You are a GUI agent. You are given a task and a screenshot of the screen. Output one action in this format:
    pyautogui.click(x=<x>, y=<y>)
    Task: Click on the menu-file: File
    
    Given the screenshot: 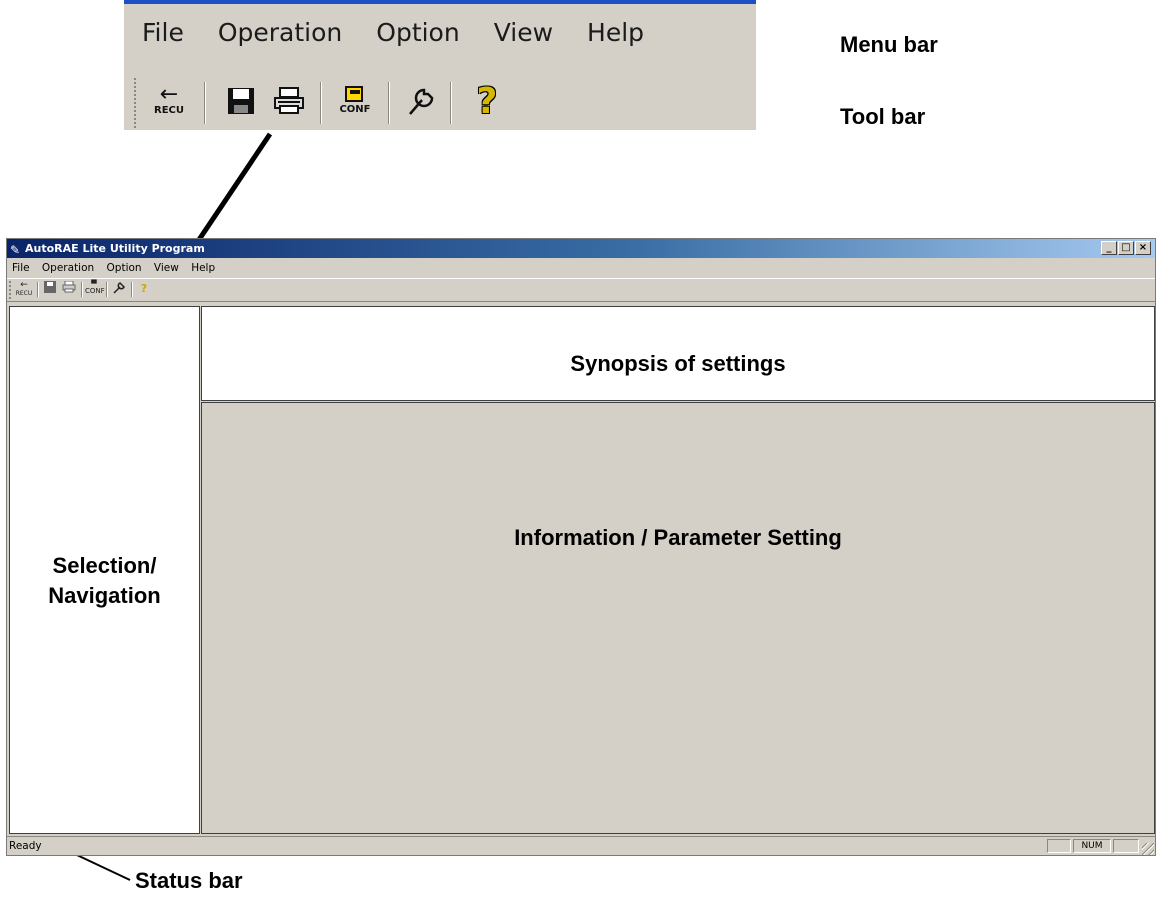 What is the action you would take?
    pyautogui.click(x=21, y=268)
    